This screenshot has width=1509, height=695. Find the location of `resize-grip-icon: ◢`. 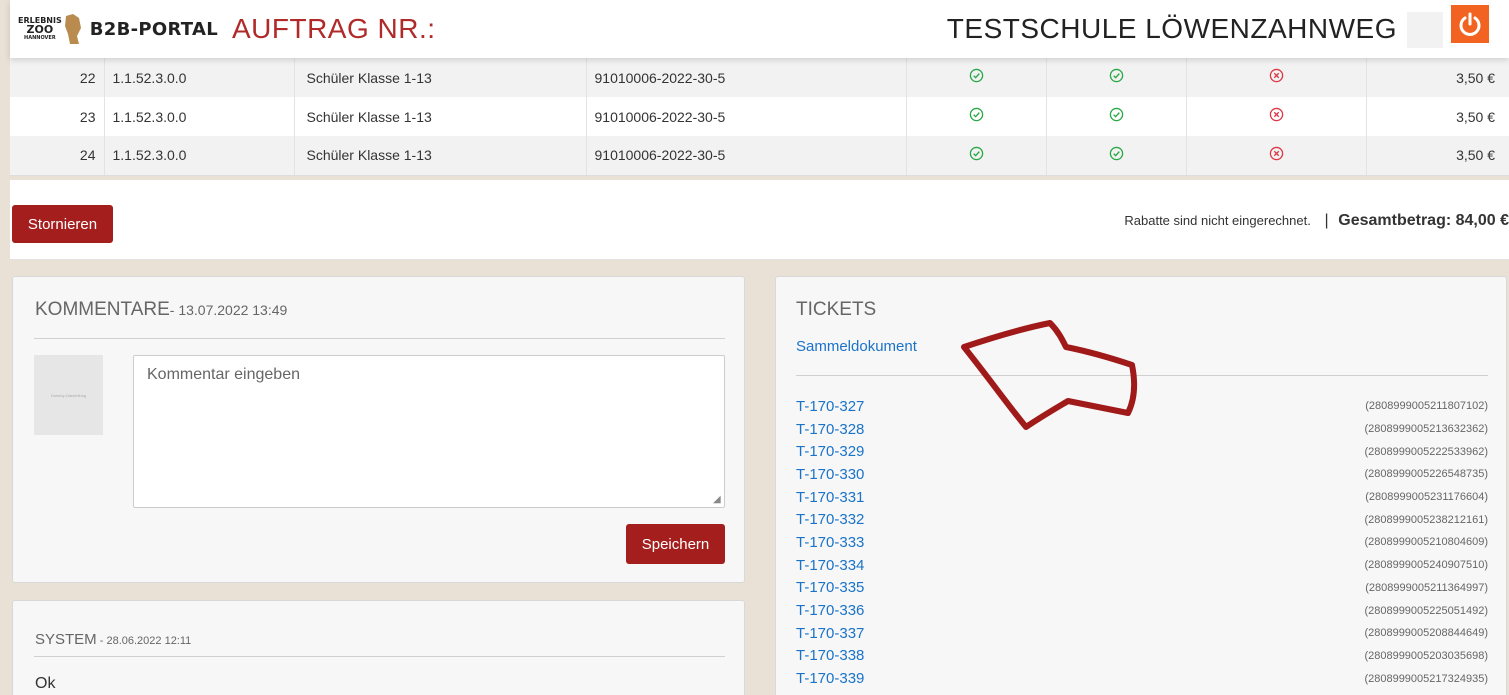

resize-grip-icon: ◢ is located at coordinates (717, 499).